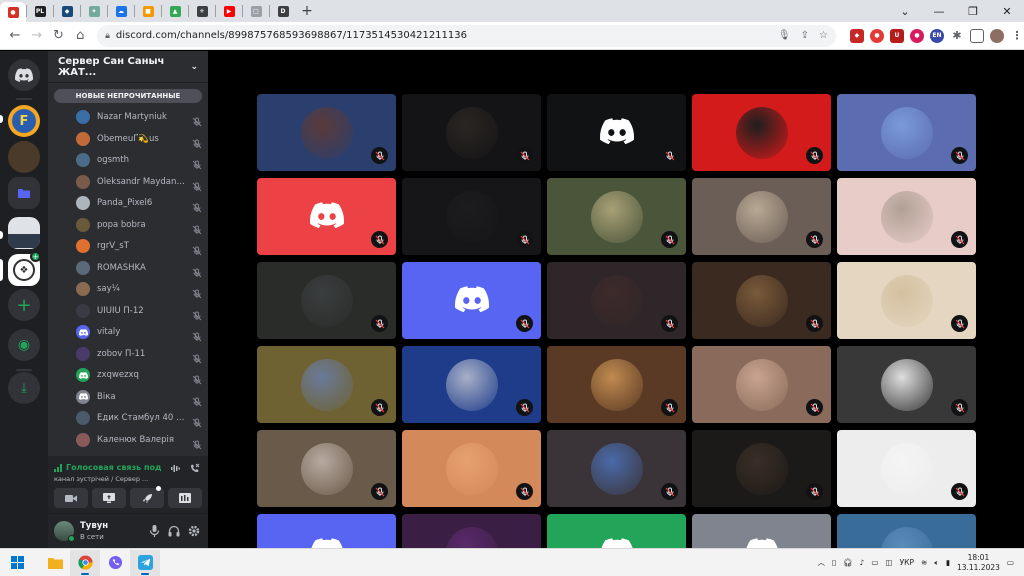 This screenshot has width=1024, height=576. What do you see at coordinates (889, 562) in the screenshot?
I see `network-tray-icon: ◫` at bounding box center [889, 562].